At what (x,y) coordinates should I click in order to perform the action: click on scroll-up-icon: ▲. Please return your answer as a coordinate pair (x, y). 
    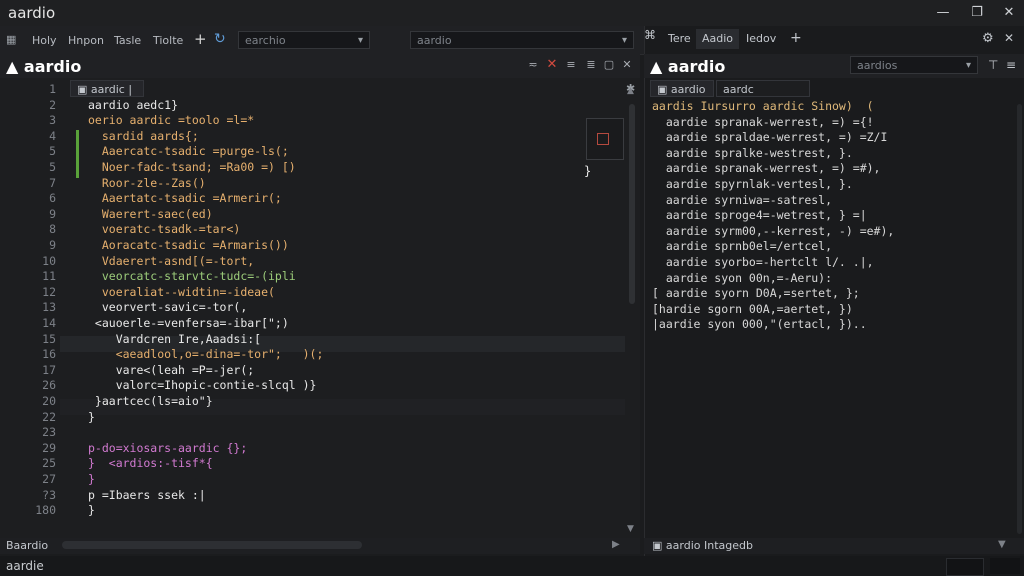
    Looking at the image, I should click on (630, 91).